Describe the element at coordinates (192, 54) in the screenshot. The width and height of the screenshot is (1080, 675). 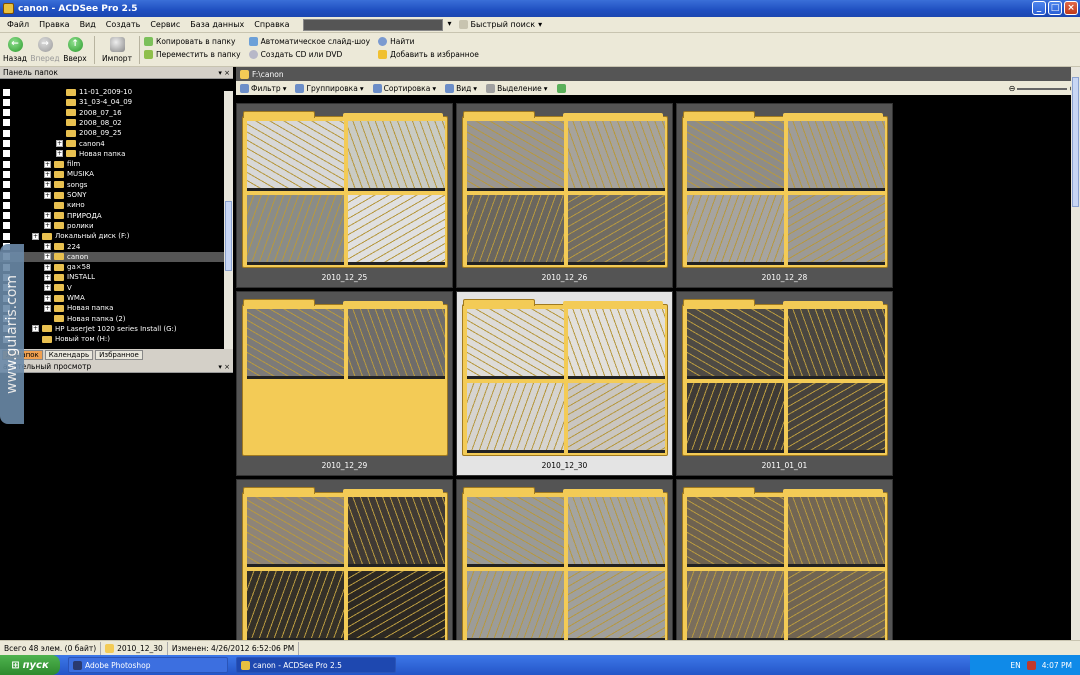
I see `move-to-folder-button: Переместить в папку` at that location.